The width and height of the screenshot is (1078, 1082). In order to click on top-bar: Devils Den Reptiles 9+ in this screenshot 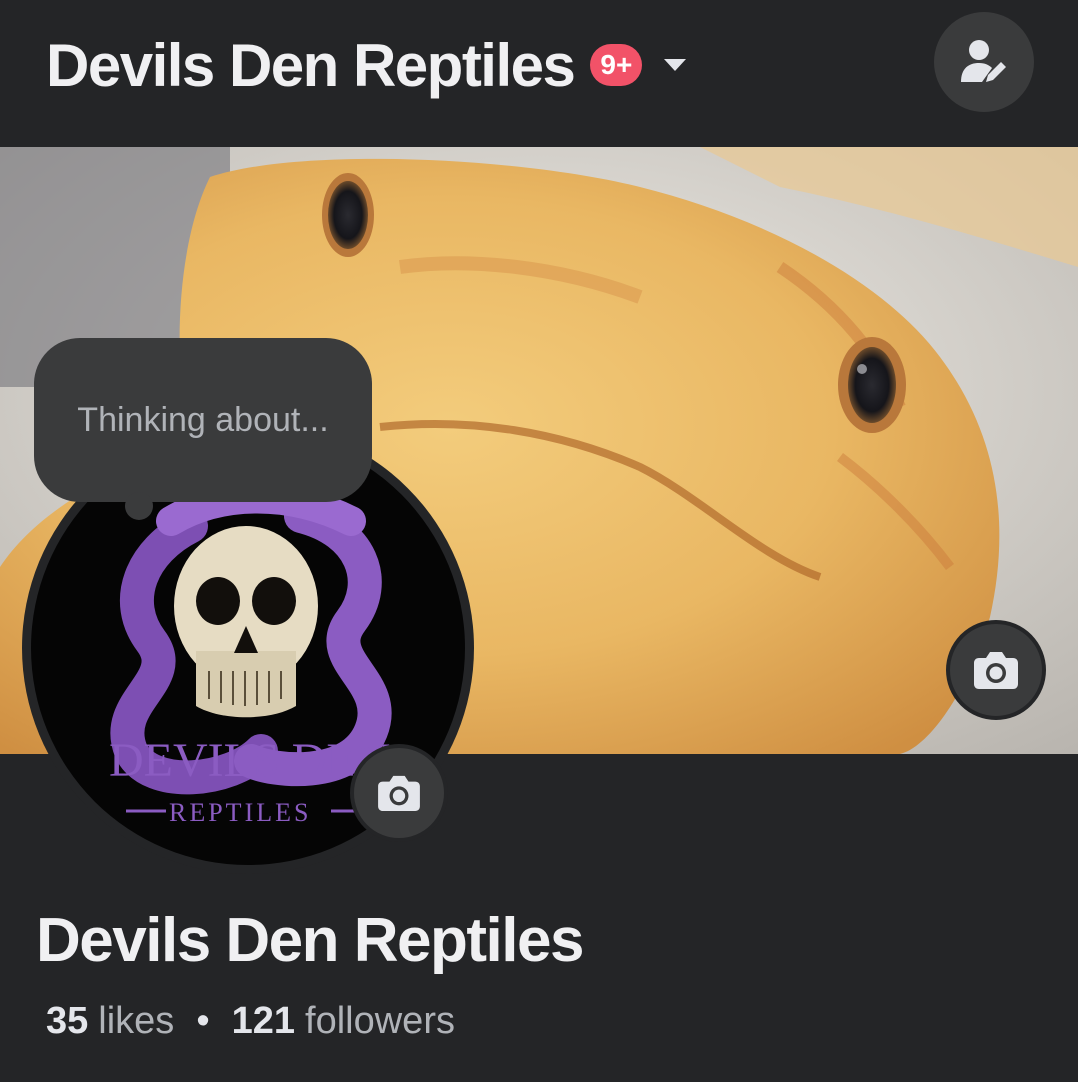, I will do `click(539, 73)`.